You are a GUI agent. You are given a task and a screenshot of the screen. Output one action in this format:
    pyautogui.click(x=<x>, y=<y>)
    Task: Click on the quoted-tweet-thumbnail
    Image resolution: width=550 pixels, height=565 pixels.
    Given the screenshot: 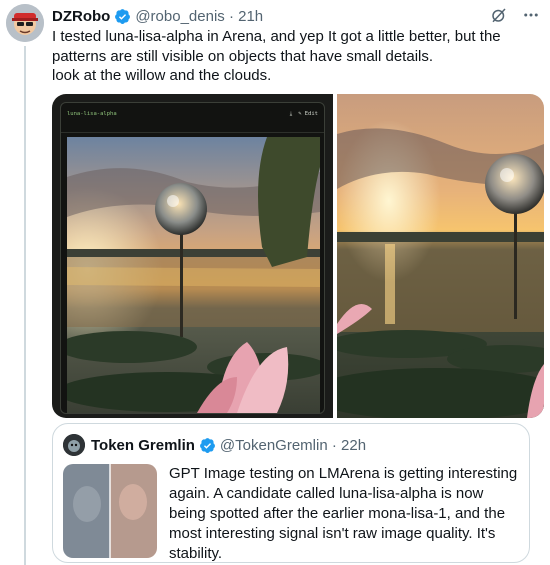 What is the action you would take?
    pyautogui.click(x=110, y=511)
    